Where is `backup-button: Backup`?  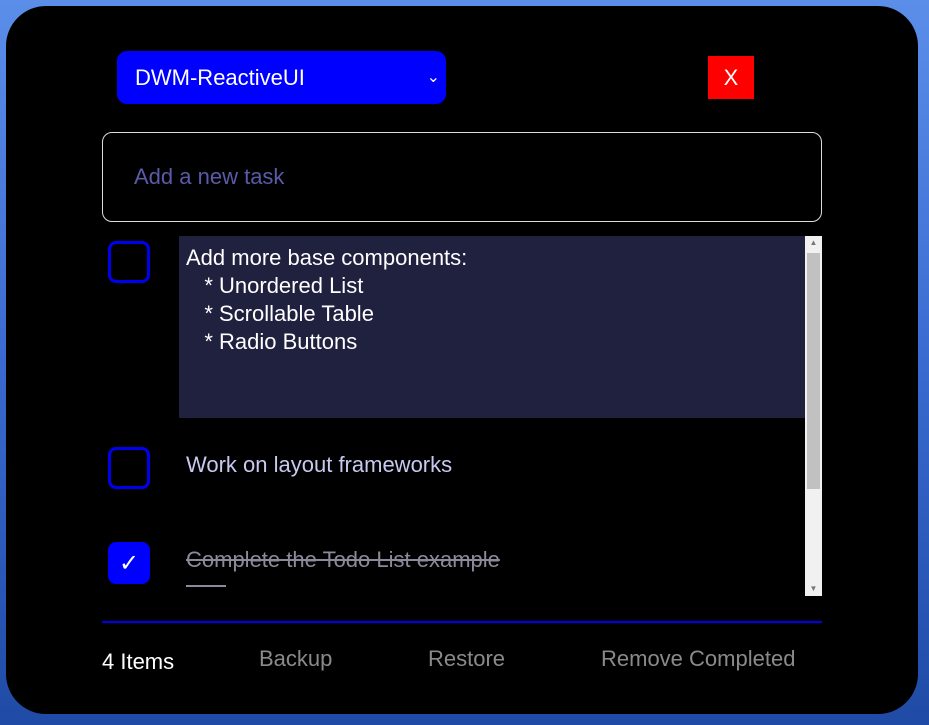 backup-button: Backup is located at coordinates (295, 659).